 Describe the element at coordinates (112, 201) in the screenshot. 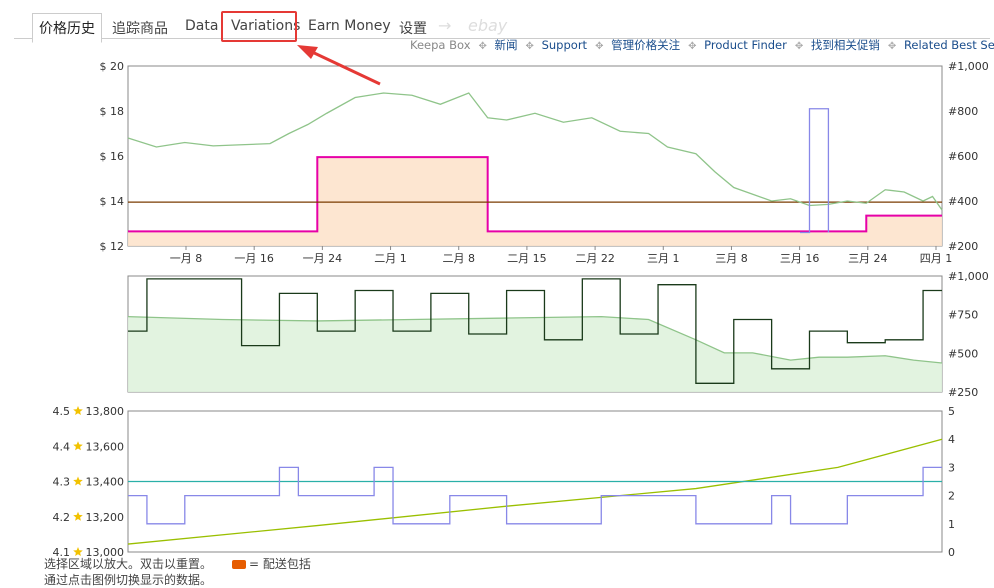

I see `price-ytick-left: $ 14` at that location.